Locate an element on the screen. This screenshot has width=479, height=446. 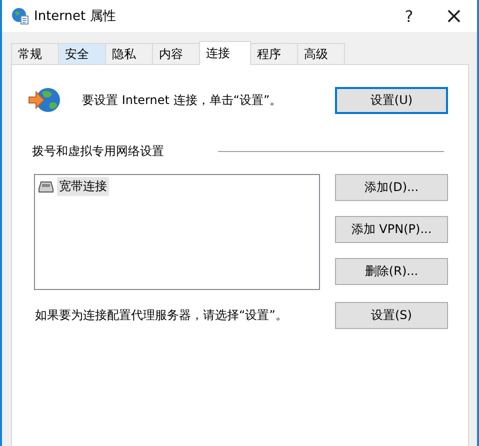
tab: 高级 is located at coordinates (321, 53).